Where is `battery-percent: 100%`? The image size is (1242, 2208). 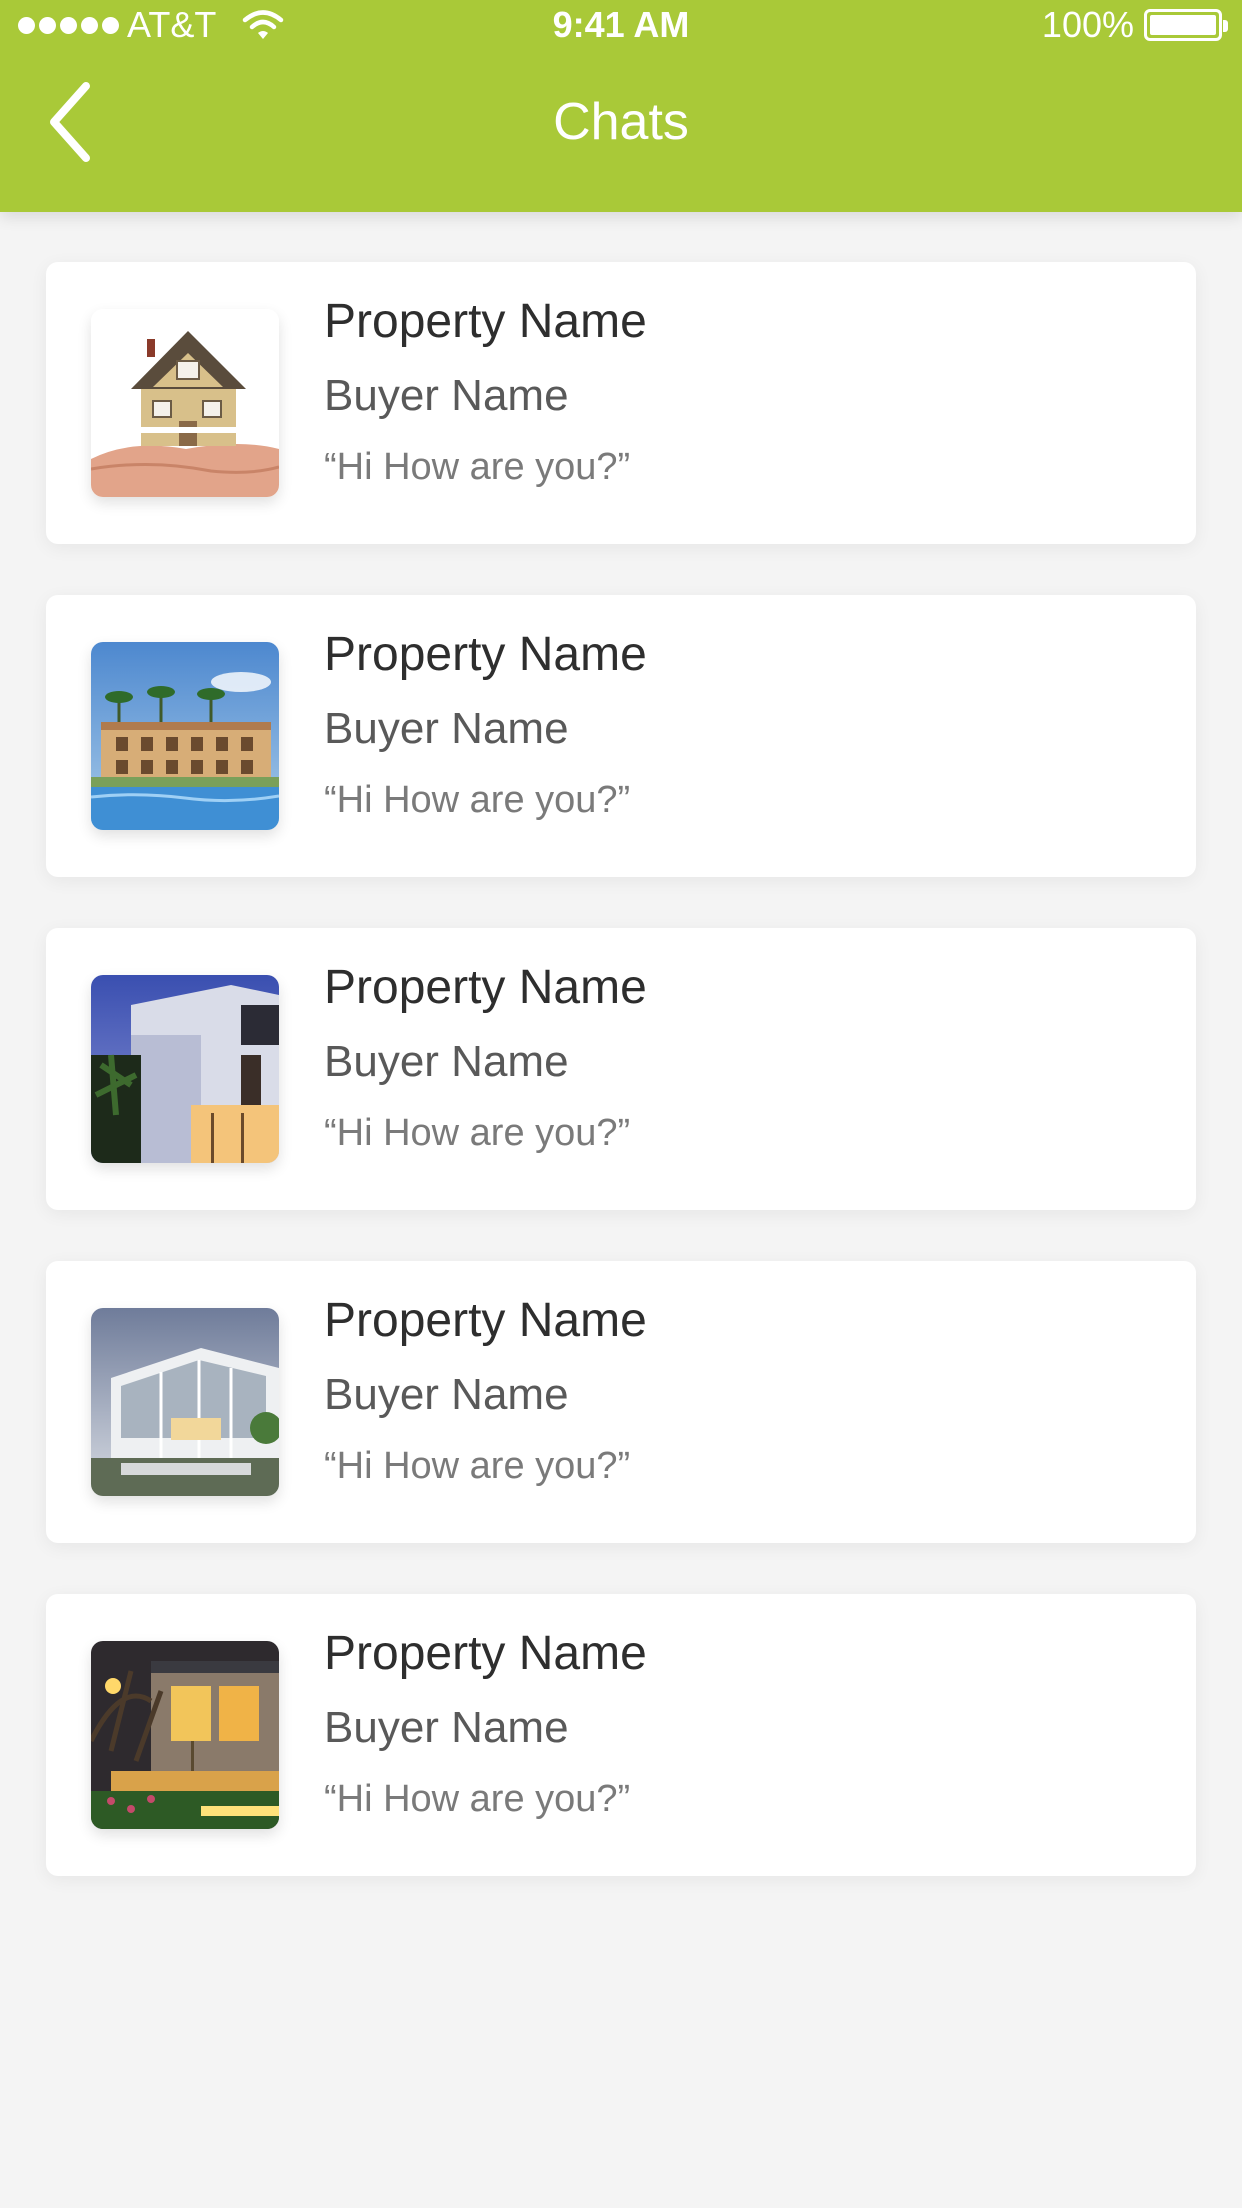
battery-percent: 100% is located at coordinates (1087, 24).